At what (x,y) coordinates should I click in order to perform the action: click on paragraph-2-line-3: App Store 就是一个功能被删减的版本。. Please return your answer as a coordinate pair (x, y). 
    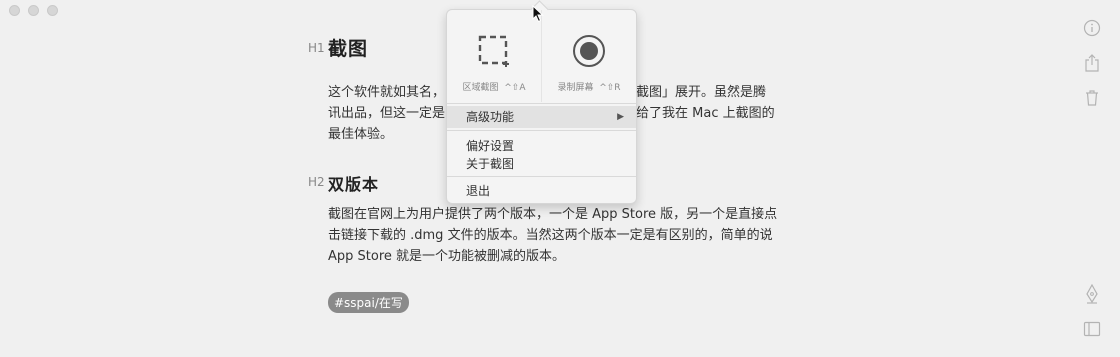
    Looking at the image, I should click on (447, 256).